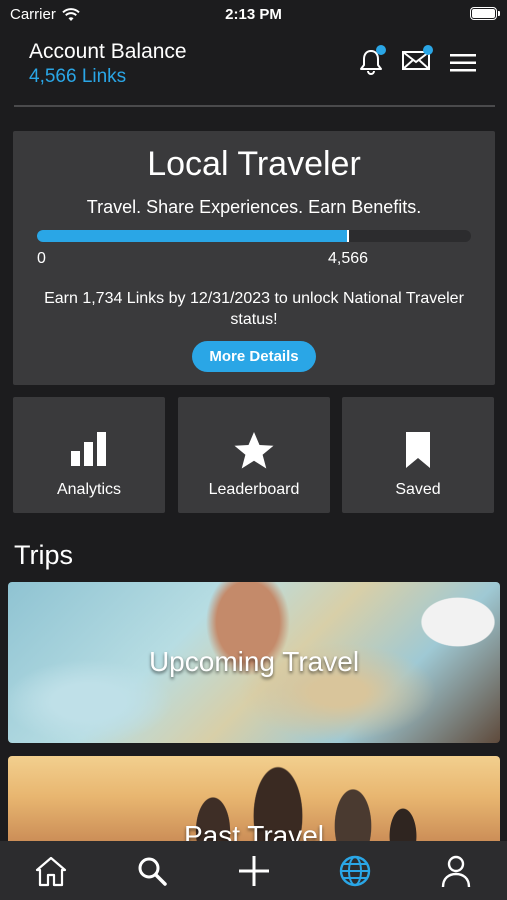 This screenshot has width=507, height=900. I want to click on tab-add, so click(254, 871).